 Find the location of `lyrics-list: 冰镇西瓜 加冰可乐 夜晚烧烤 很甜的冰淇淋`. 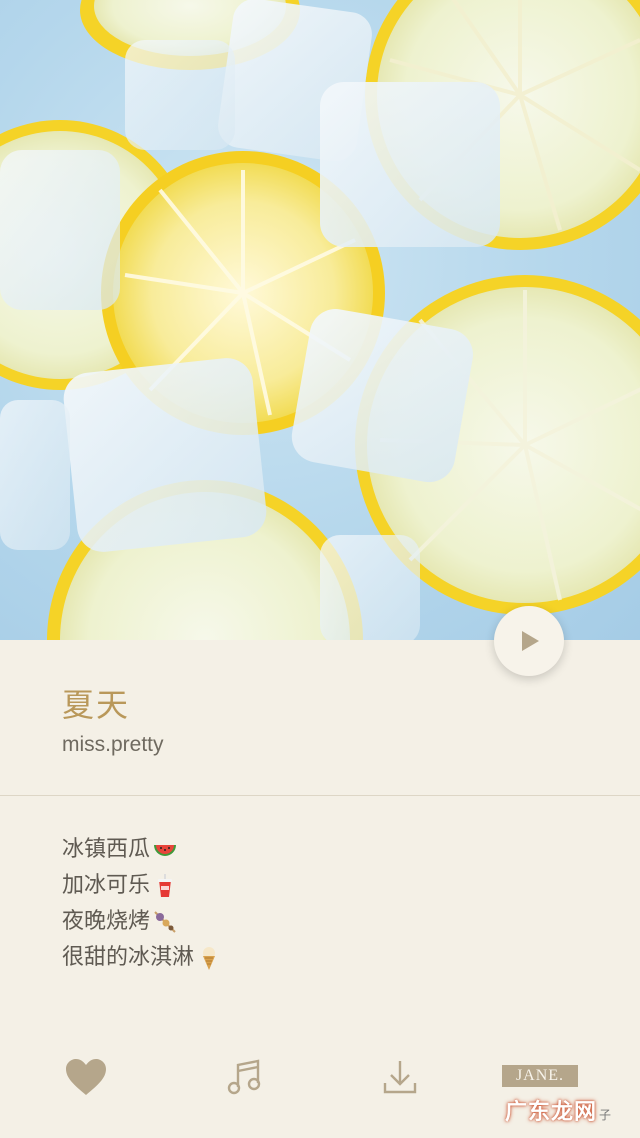

lyrics-list: 冰镇西瓜 加冰可乐 夜晚烧烤 很甜的冰淇淋 is located at coordinates (142, 904).